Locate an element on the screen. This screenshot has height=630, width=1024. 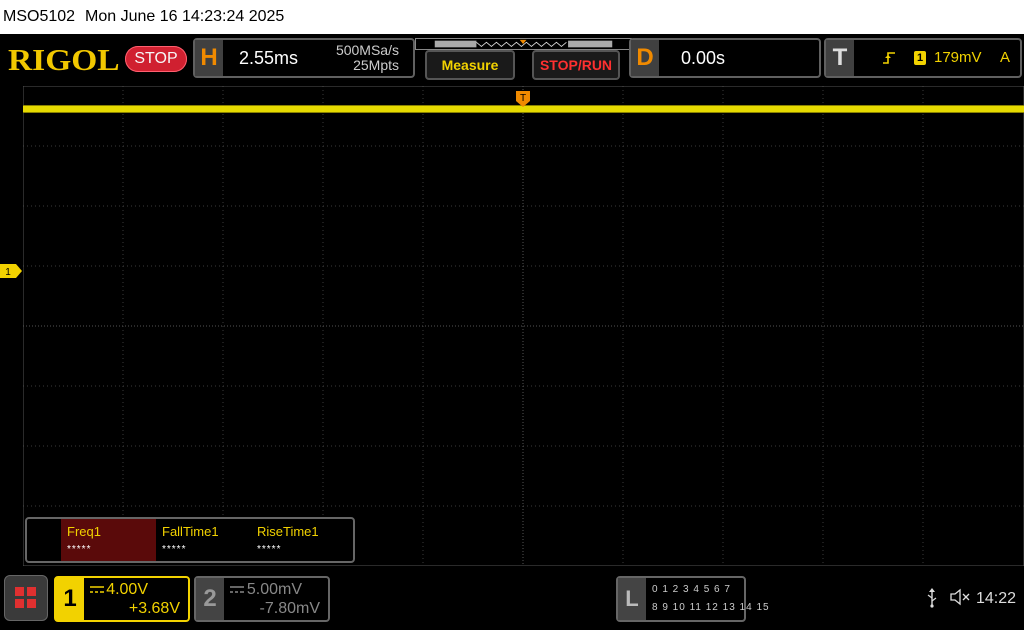
sample-rate: 500MSa/s is located at coordinates (367, 50).